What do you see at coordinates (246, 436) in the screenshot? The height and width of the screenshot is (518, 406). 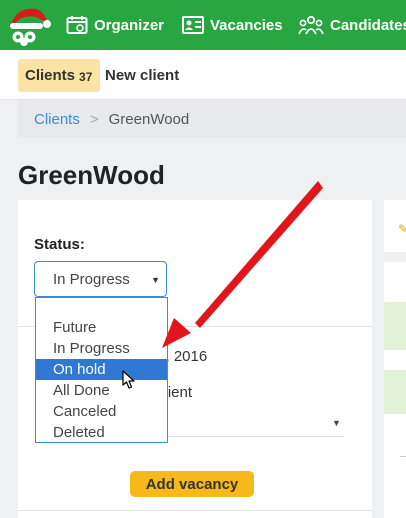 I see `client-select-underline` at bounding box center [246, 436].